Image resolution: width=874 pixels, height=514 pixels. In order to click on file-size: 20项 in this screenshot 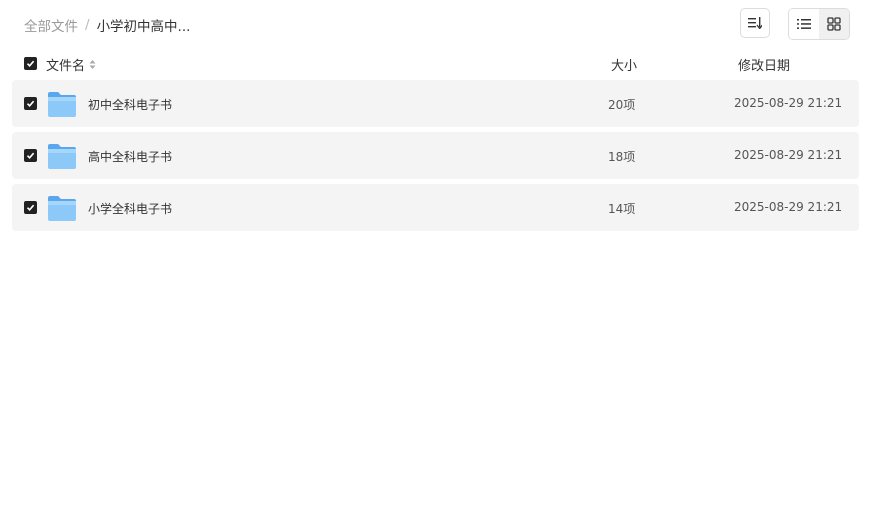, I will do `click(622, 105)`.